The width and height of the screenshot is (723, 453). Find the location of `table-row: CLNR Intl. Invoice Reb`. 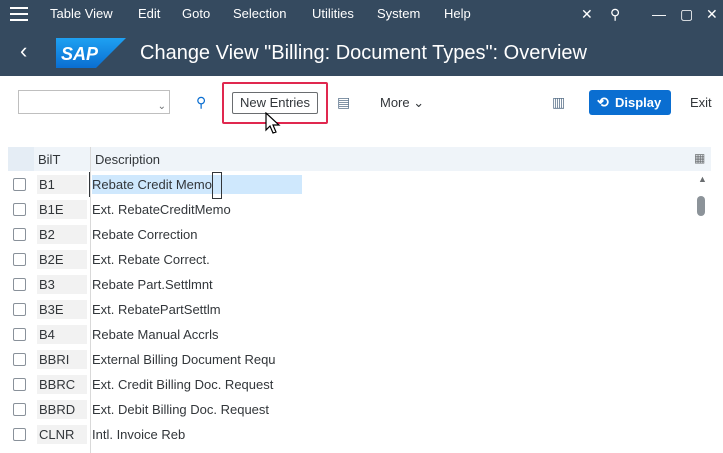

table-row: CLNR Intl. Invoice Reb is located at coordinates (350, 434).